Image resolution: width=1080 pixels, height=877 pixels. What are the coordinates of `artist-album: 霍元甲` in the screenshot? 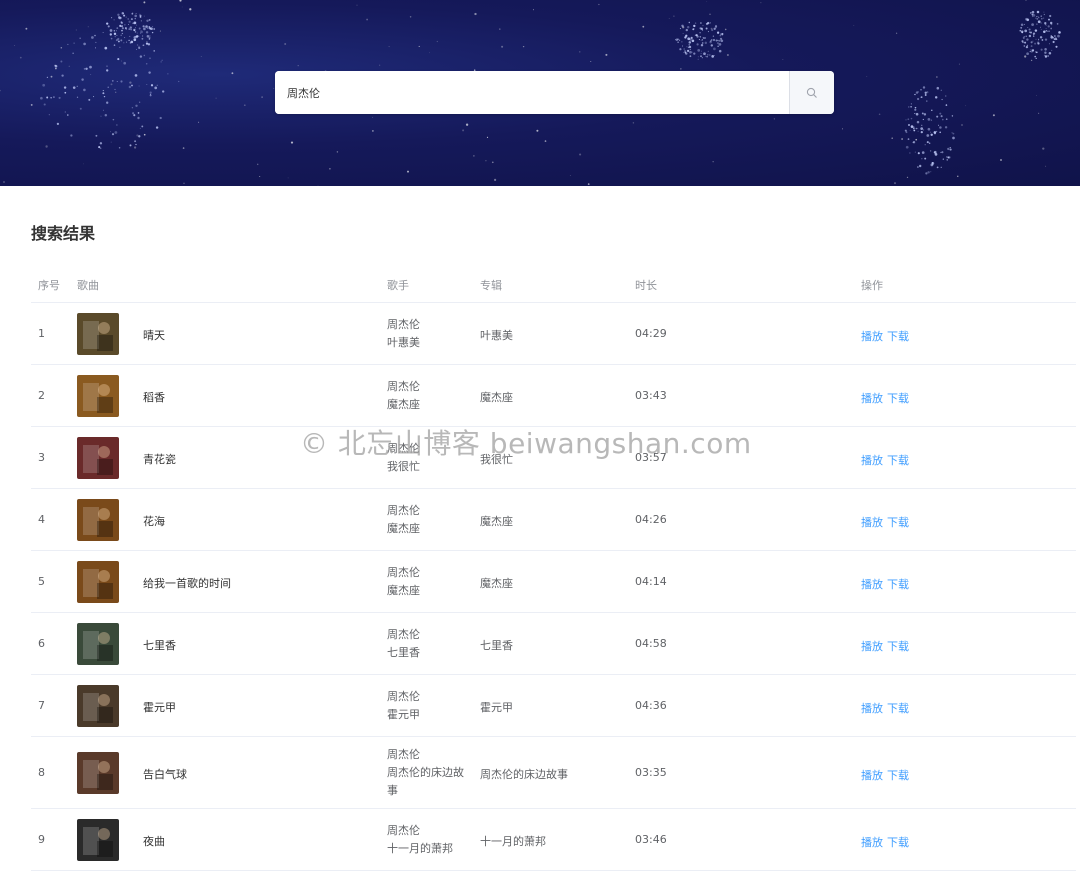 It's located at (403, 714).